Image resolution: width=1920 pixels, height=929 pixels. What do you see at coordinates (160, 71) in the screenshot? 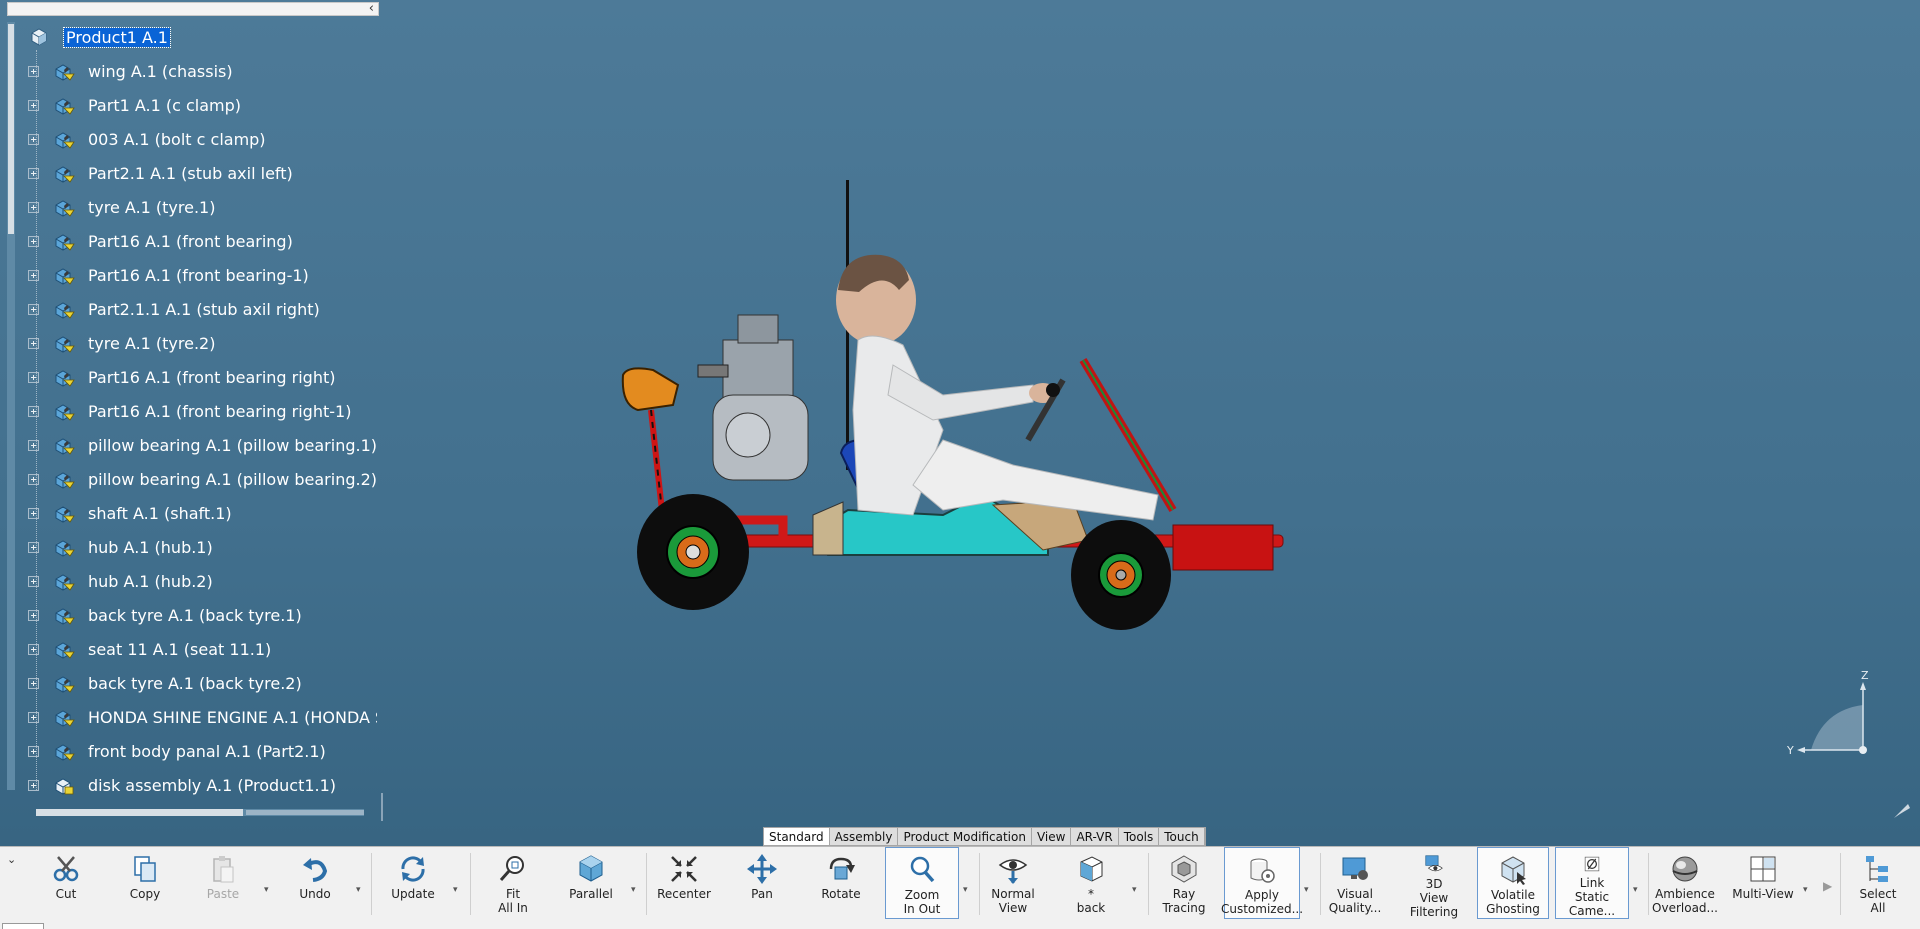
I see `tree-node-label: wing A.1 (chassis)` at bounding box center [160, 71].